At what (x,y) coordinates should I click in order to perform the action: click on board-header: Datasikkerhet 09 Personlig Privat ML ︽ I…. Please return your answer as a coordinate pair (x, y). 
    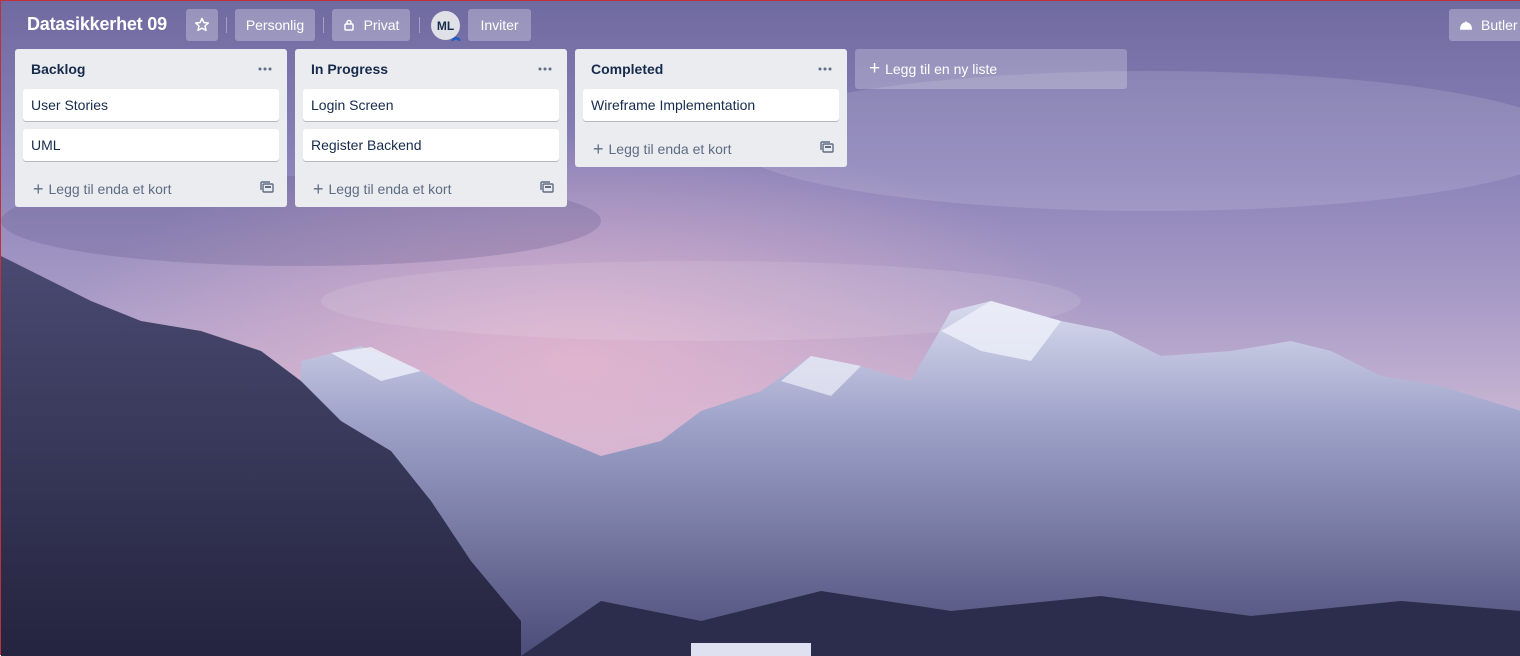
    Looking at the image, I should click on (760, 25).